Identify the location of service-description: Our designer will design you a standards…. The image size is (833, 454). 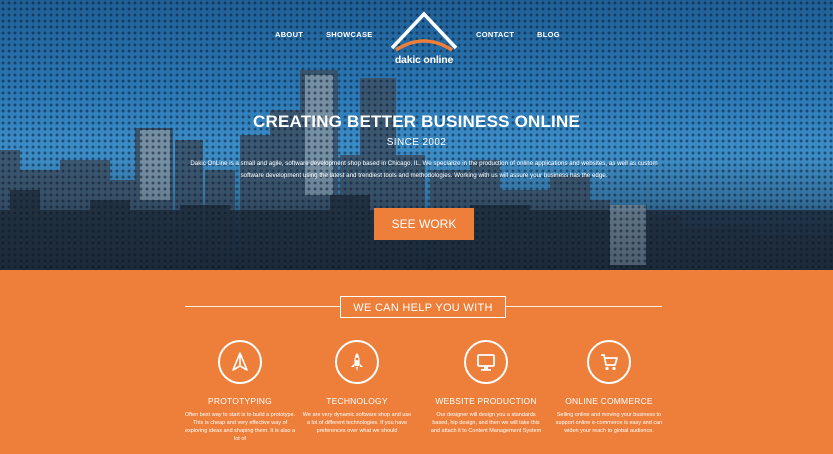
(486, 423).